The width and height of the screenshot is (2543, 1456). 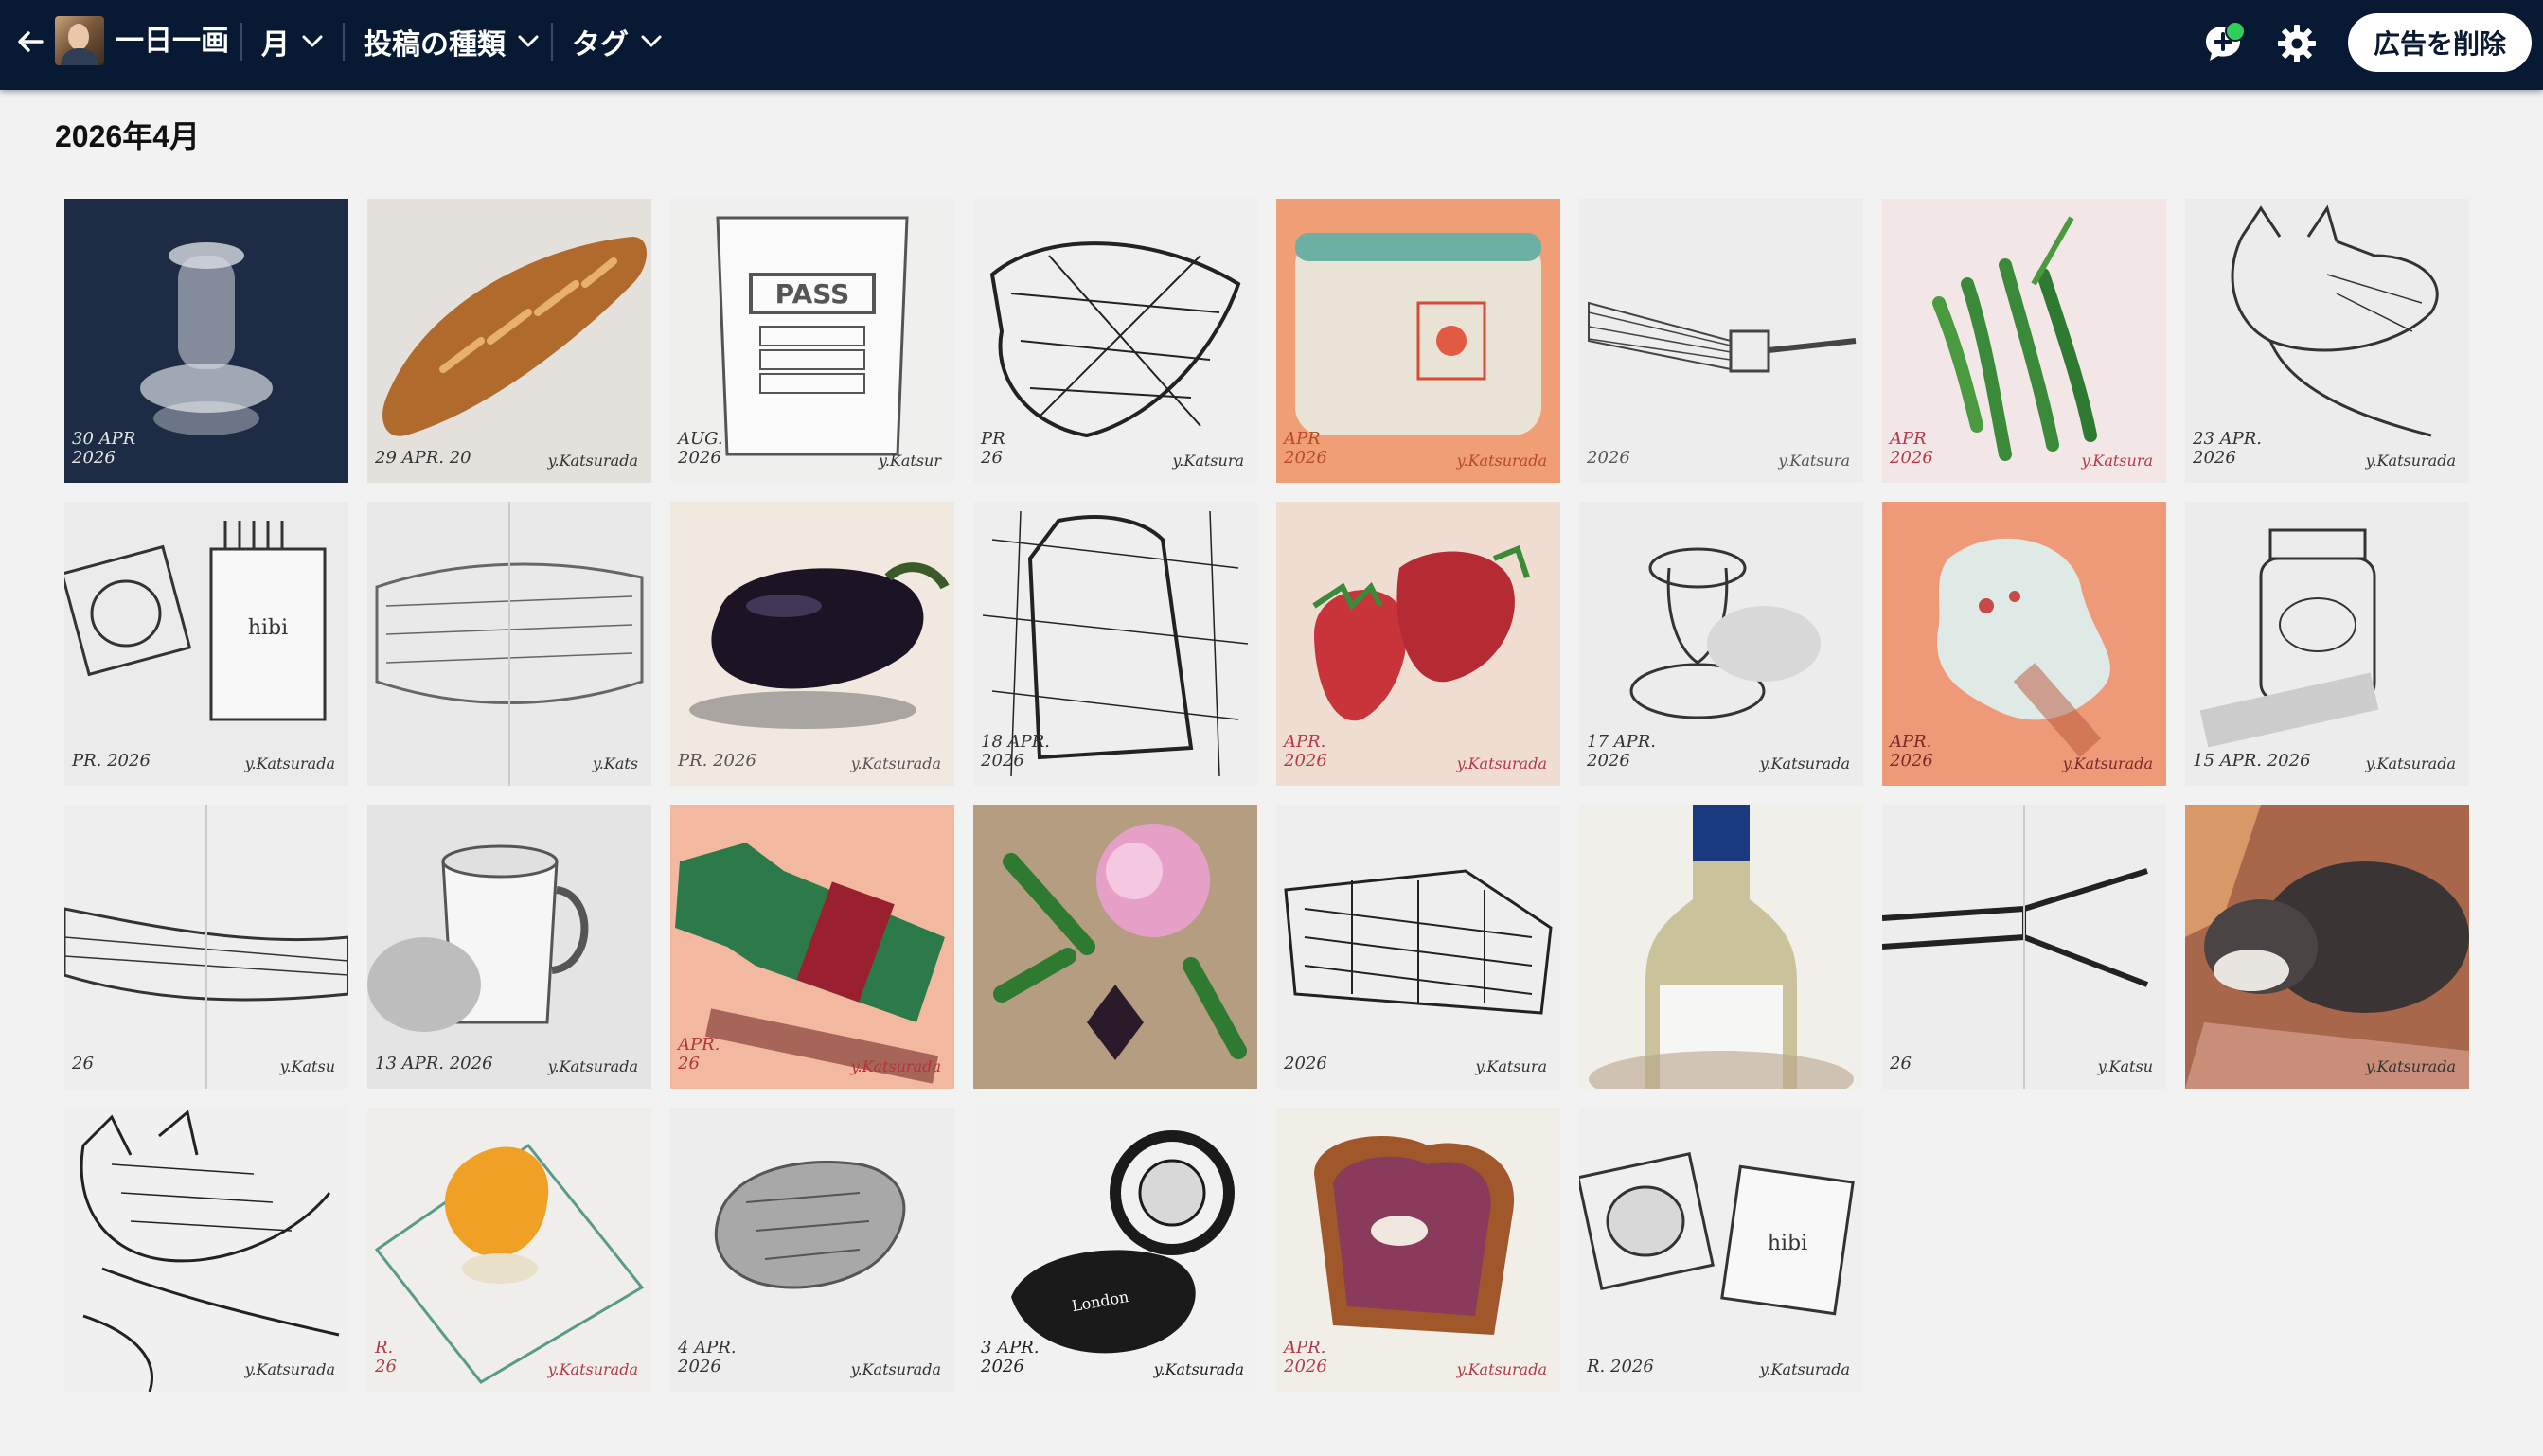 I want to click on tag-menu: タグ, so click(x=618, y=41).